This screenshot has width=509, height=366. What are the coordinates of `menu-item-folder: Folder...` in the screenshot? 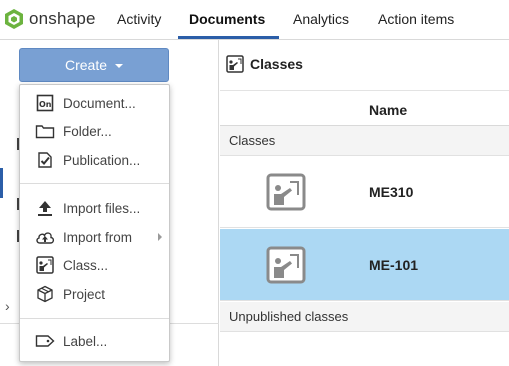 It's located at (94, 131).